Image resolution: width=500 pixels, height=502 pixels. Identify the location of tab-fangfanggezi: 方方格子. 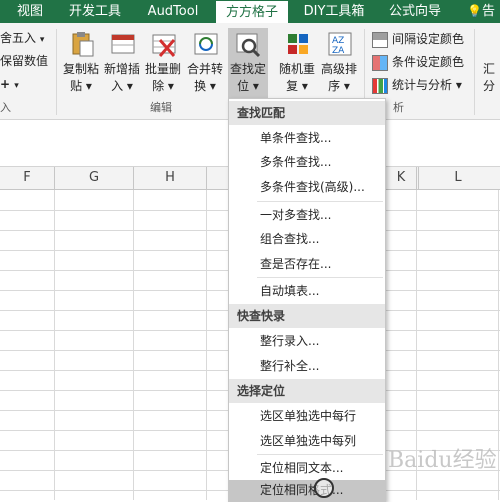
(252, 12).